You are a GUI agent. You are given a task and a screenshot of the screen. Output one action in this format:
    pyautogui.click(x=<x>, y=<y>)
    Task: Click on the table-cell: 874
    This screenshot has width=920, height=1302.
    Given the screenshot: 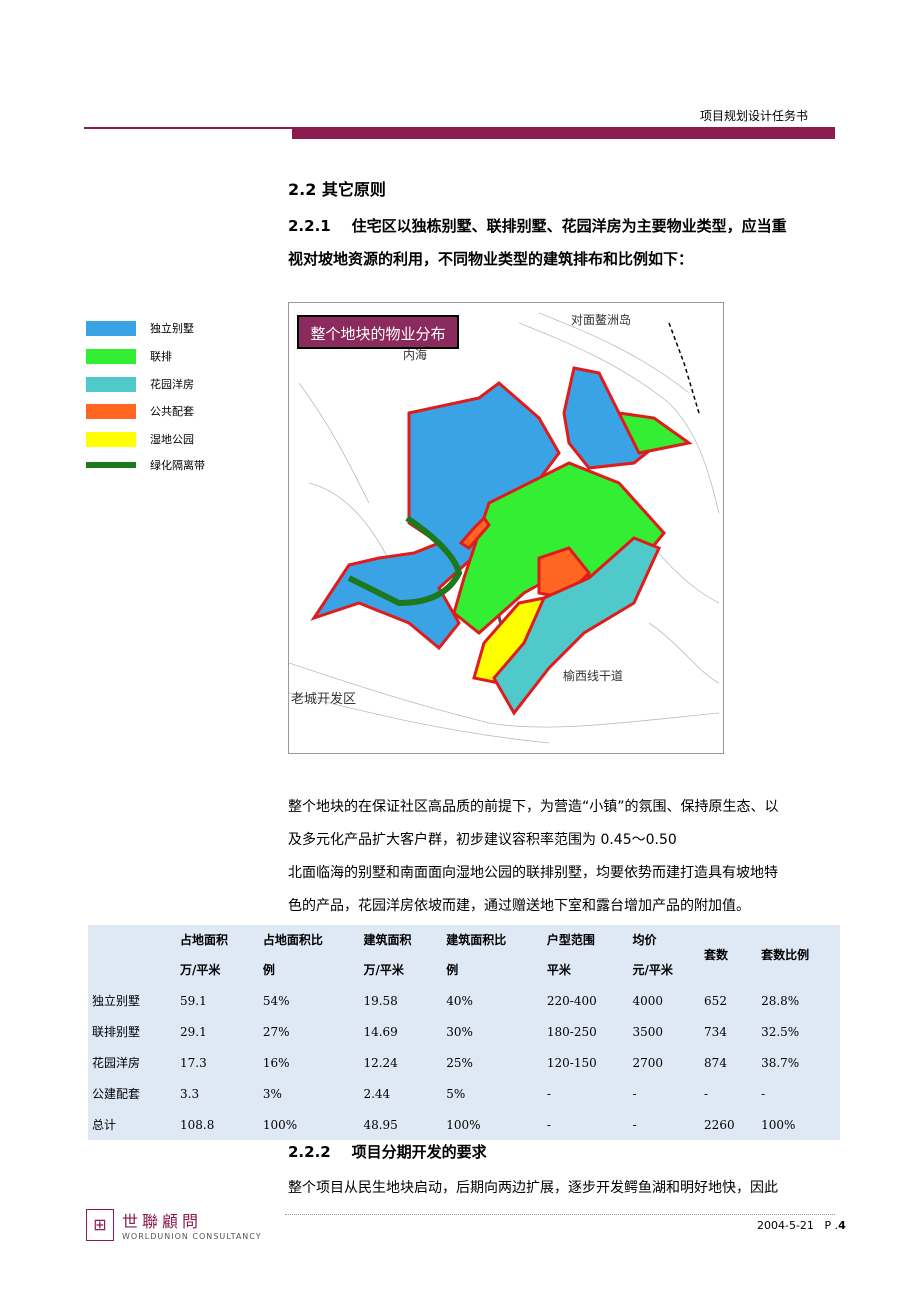 What is the action you would take?
    pyautogui.click(x=715, y=1062)
    